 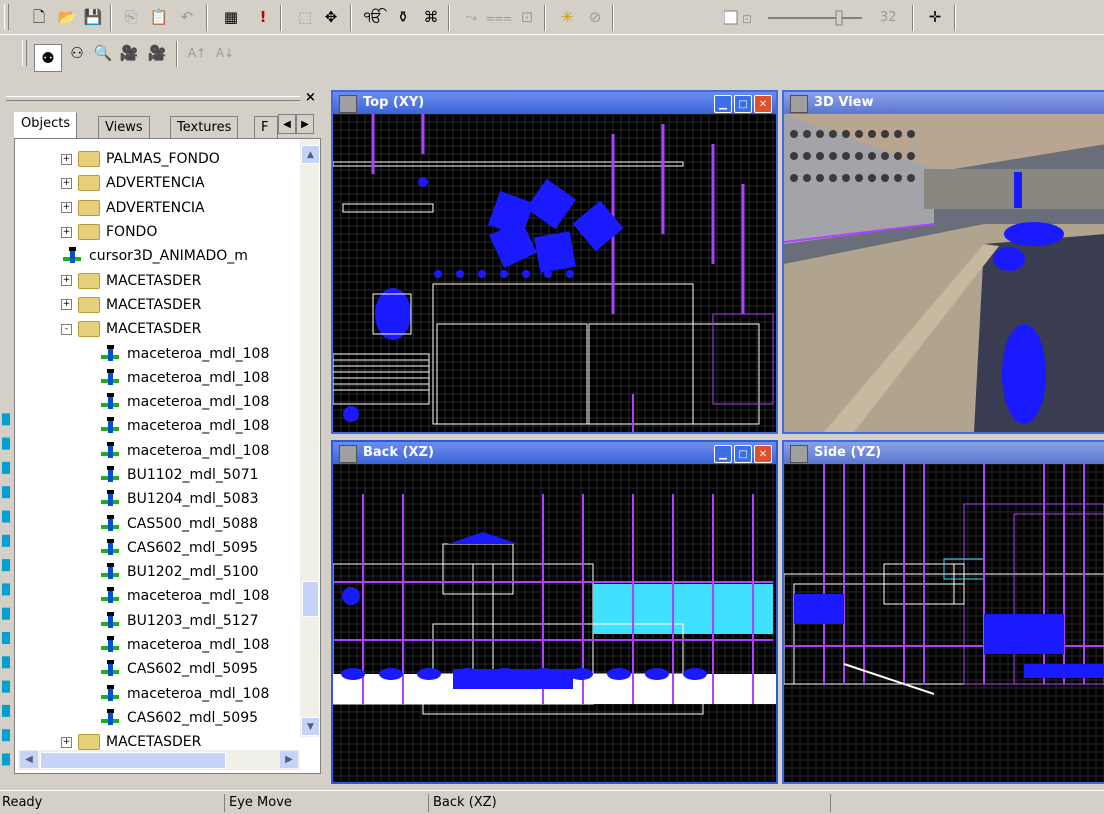 I want to click on viewport-title: Top (XY), so click(x=554, y=103).